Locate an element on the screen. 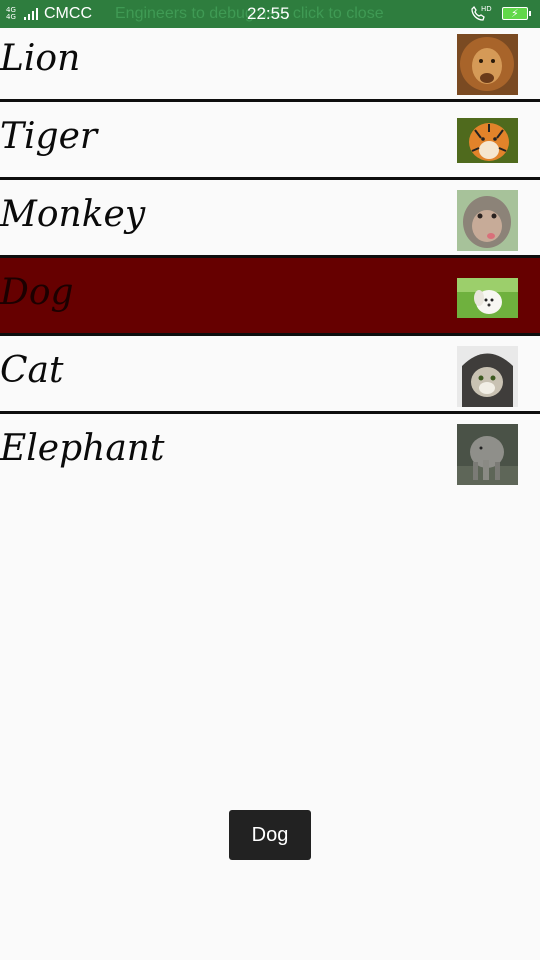 Image resolution: width=540 pixels, height=960 pixels. list-item-label: Elephant is located at coordinates (82, 448).